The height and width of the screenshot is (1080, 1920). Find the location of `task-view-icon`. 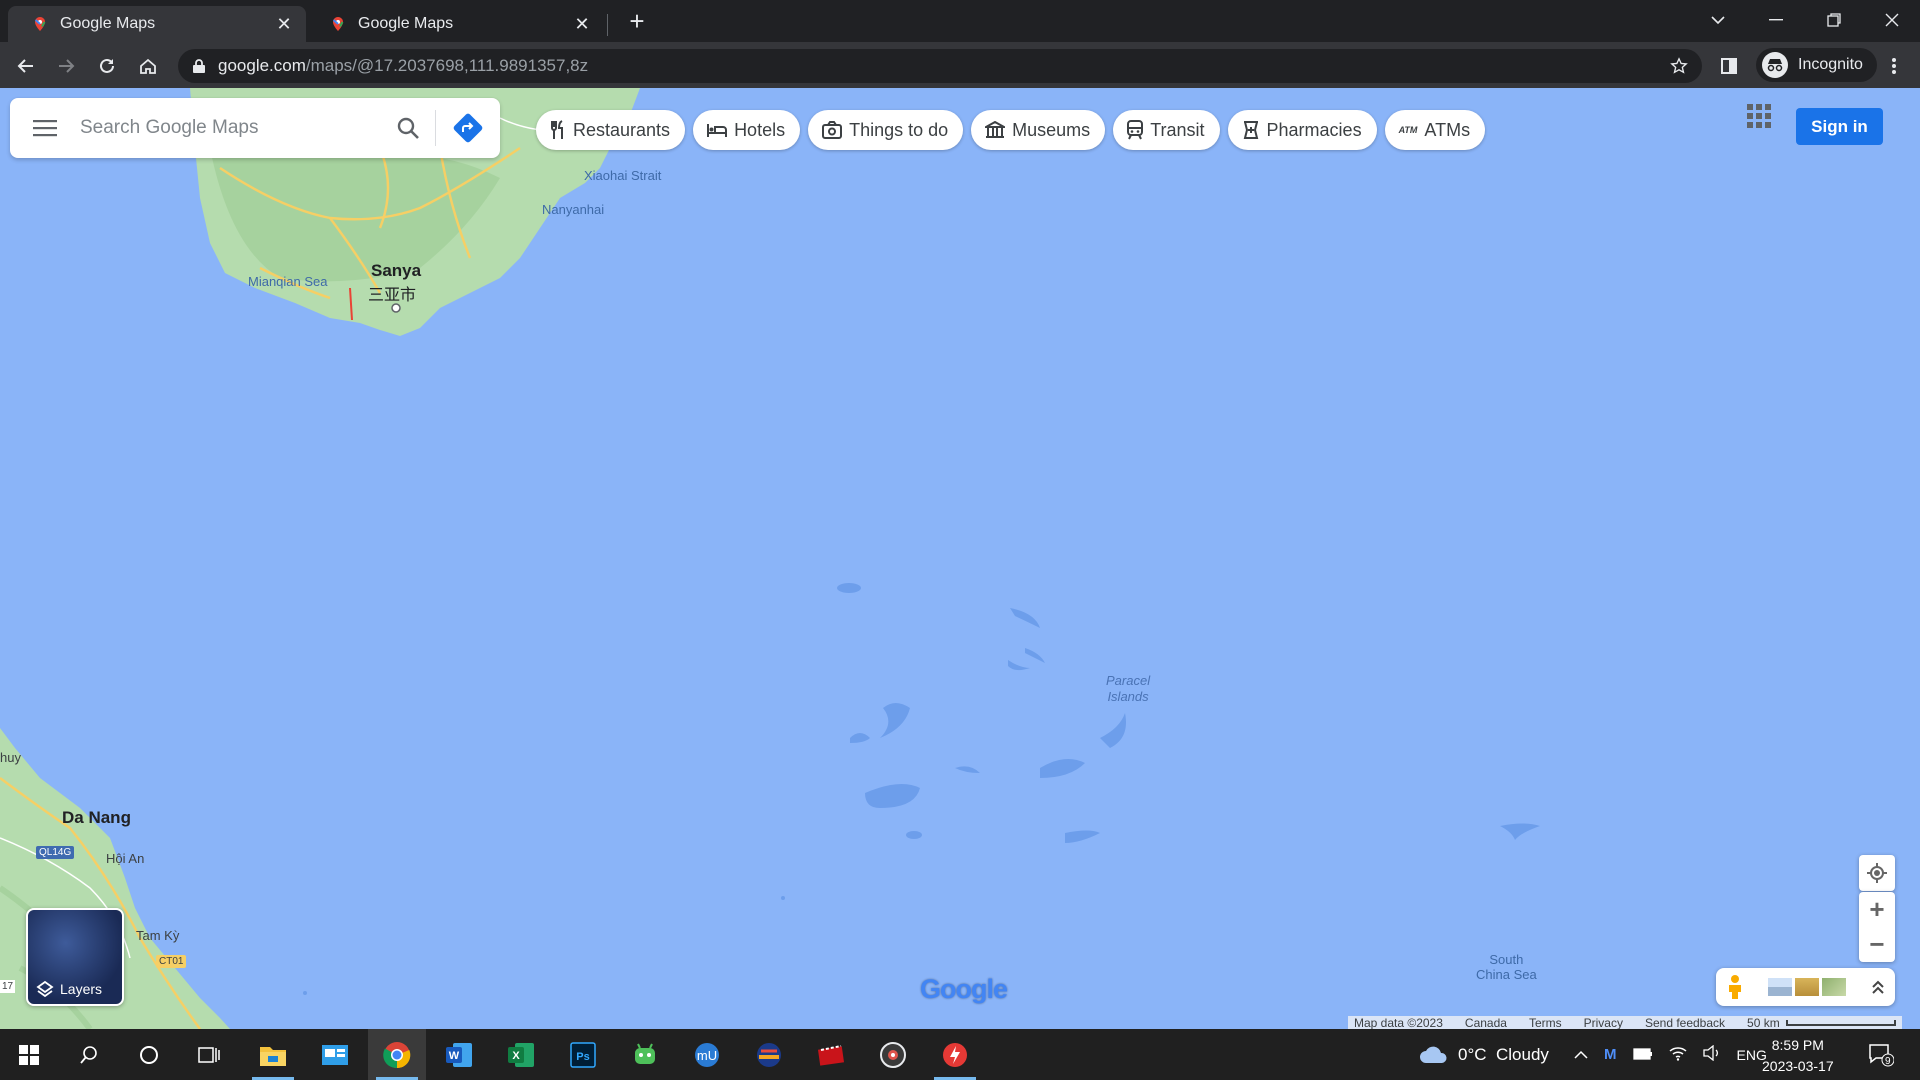

task-view-icon is located at coordinates (209, 1054).